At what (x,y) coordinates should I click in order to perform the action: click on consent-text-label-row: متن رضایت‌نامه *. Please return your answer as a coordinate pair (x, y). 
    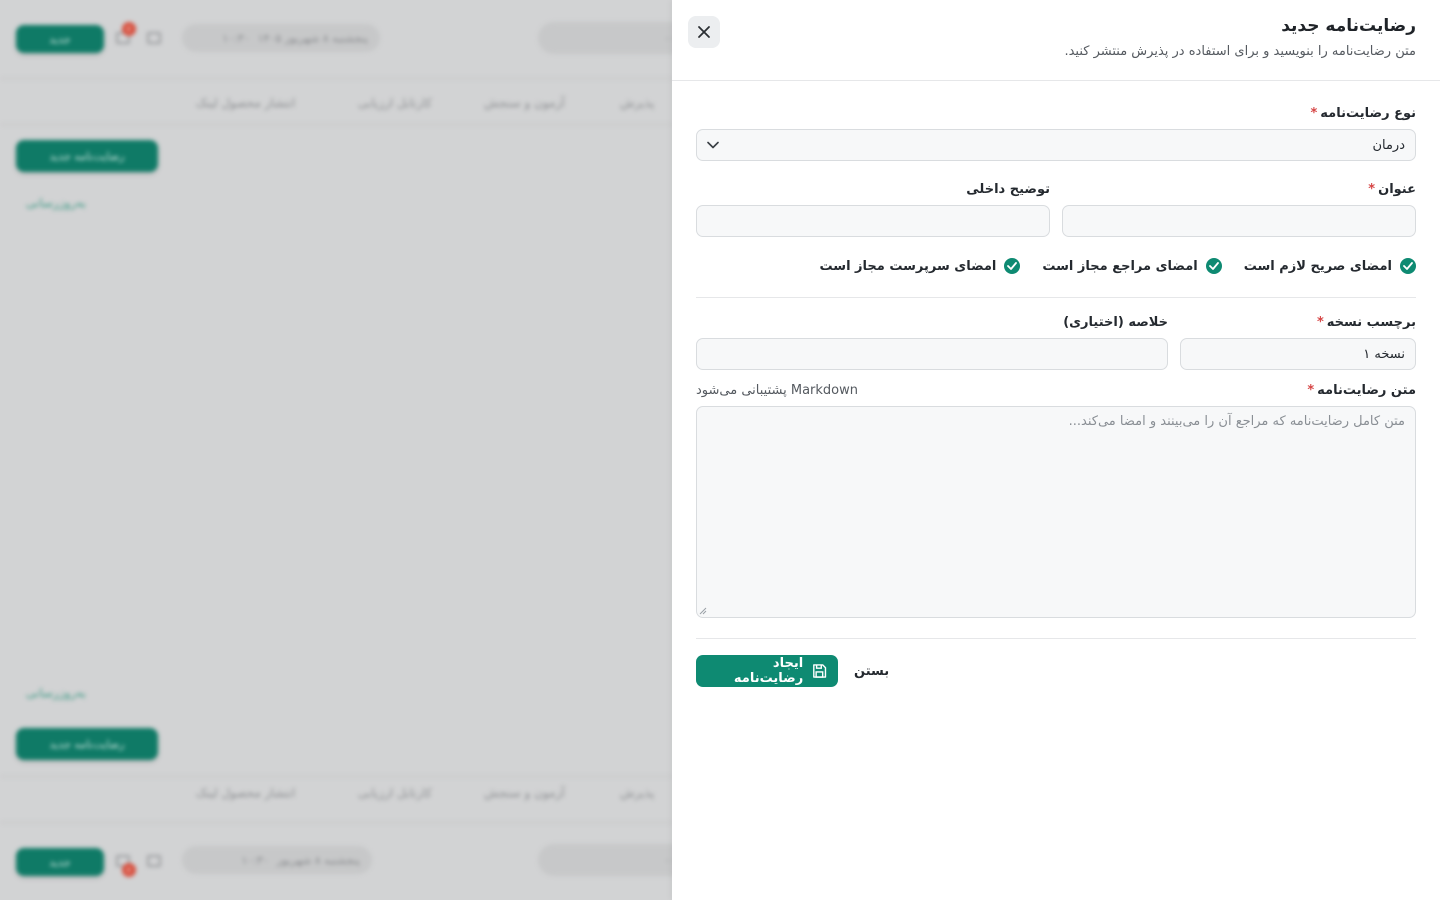
    Looking at the image, I should click on (1361, 391).